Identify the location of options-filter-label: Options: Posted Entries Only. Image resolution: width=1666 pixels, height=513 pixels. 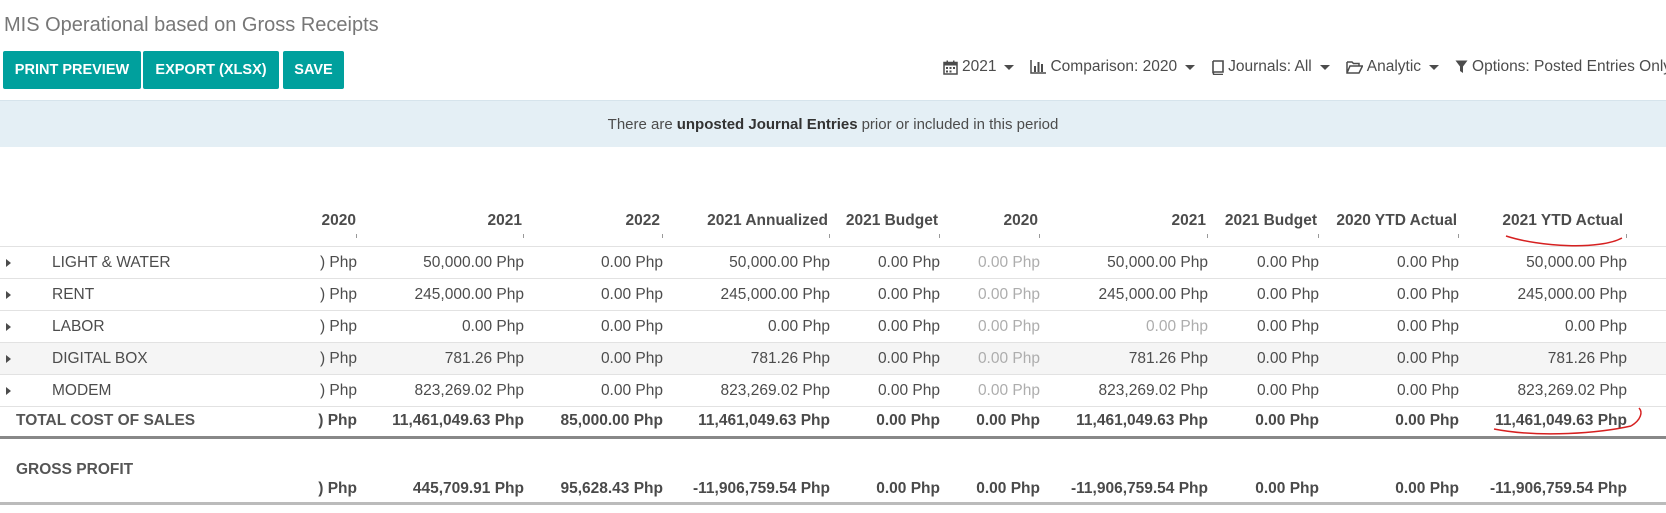
(1569, 66).